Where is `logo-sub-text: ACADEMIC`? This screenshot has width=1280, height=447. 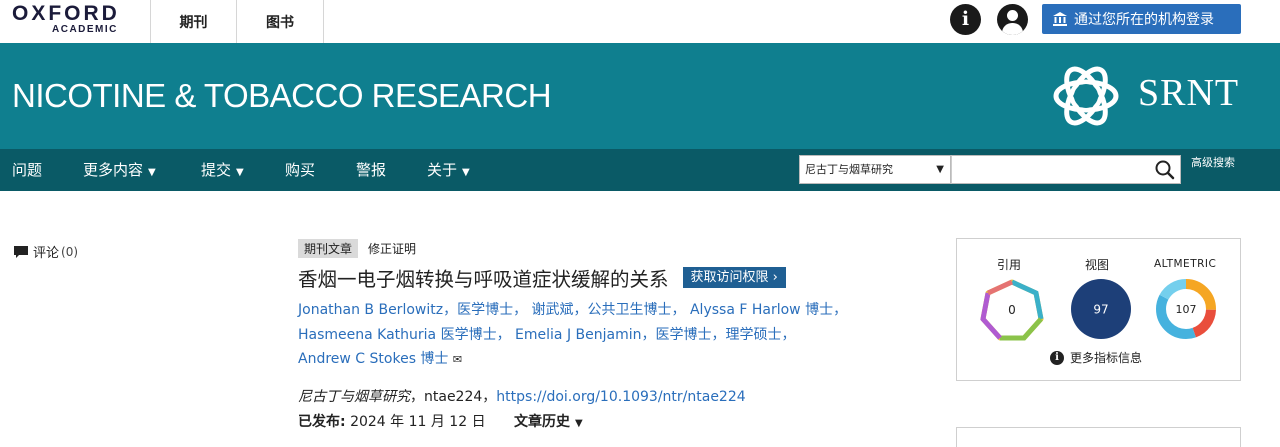 logo-sub-text: ACADEMIC is located at coordinates (85, 29).